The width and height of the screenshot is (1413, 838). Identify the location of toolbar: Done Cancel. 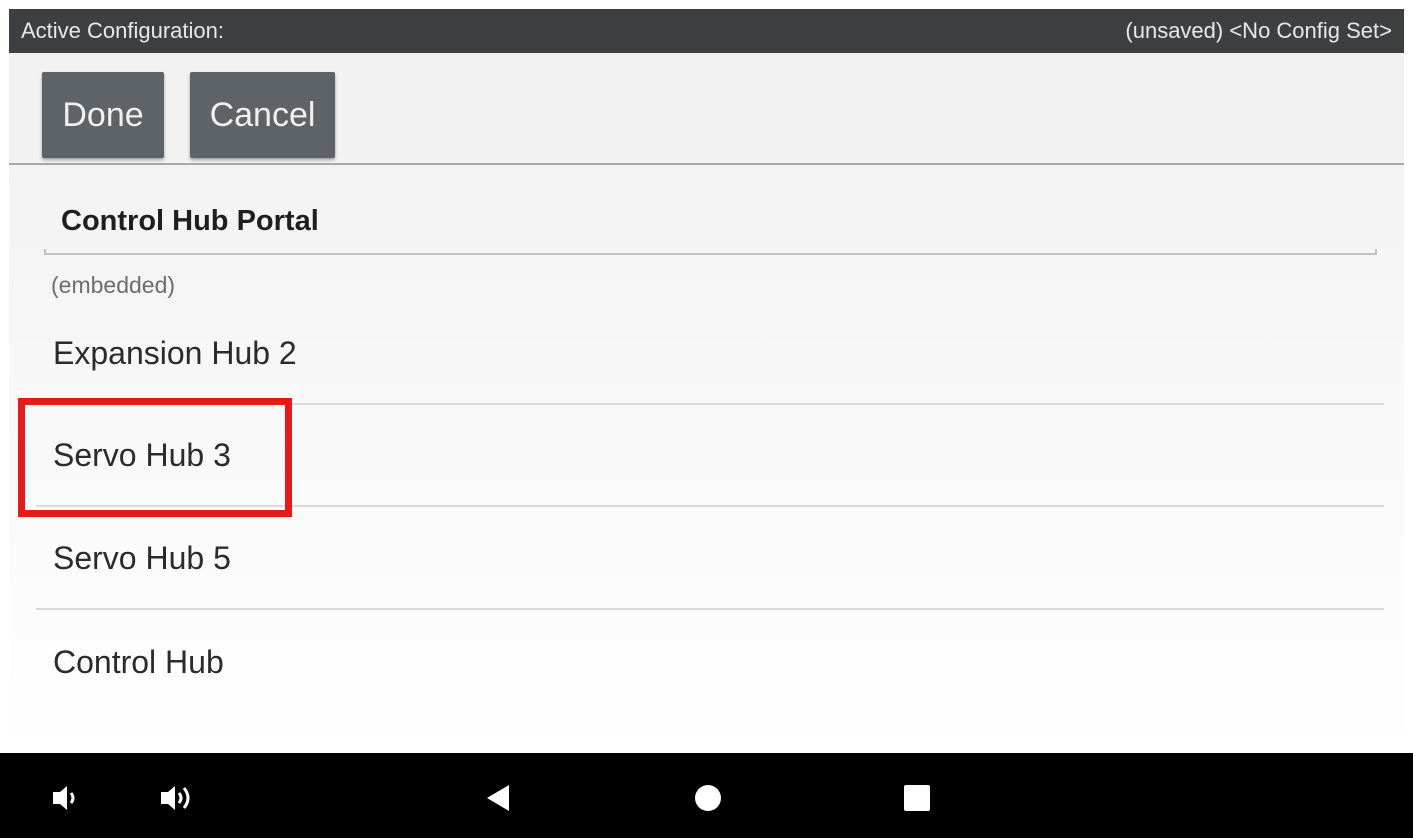
(706, 109).